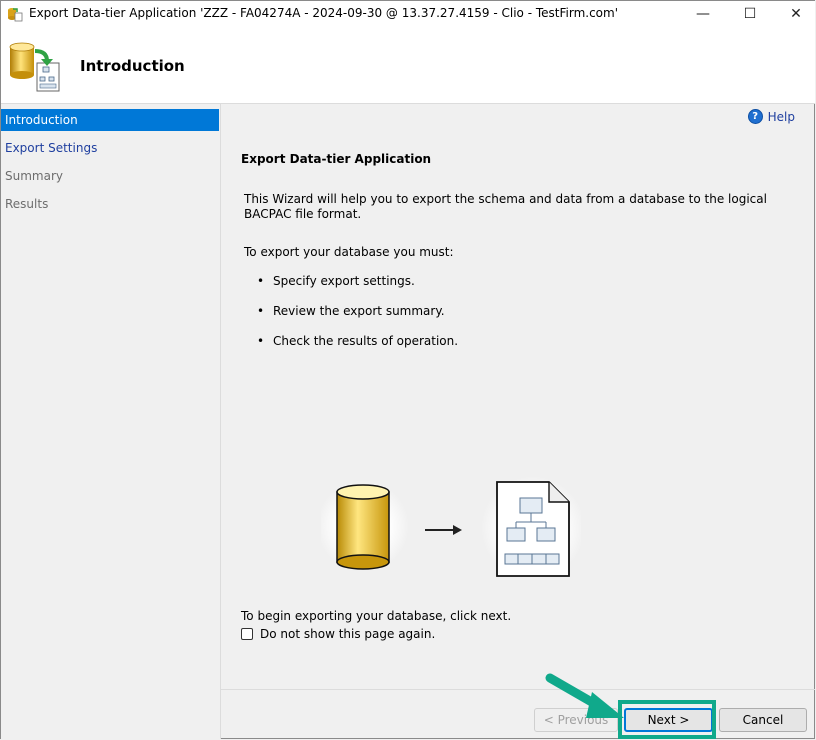  Describe the element at coordinates (366, 341) in the screenshot. I see `list-item-text: Check the results of operation.` at that location.